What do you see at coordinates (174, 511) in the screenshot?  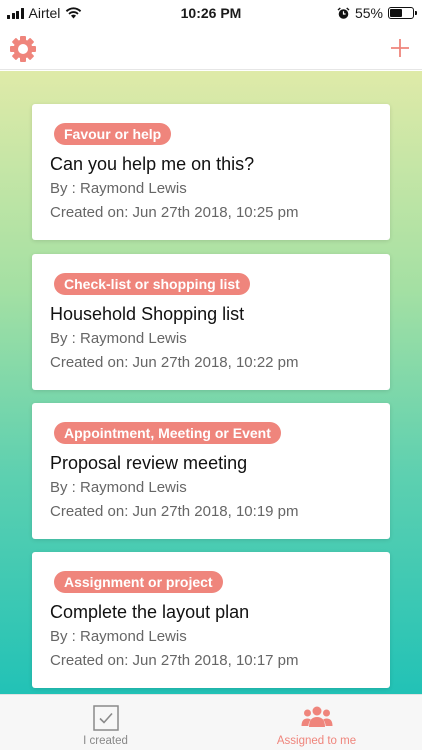 I see `task-created-date: Created on: Jun 27th 2018, 10:19 pm` at bounding box center [174, 511].